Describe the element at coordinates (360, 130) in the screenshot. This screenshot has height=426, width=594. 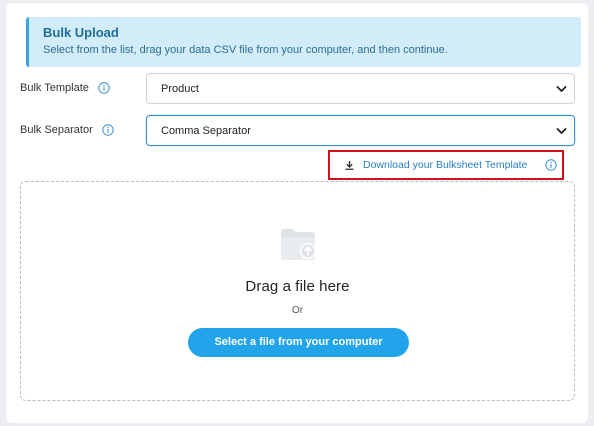
I see `bulk-separator-select: Comma Separator` at that location.